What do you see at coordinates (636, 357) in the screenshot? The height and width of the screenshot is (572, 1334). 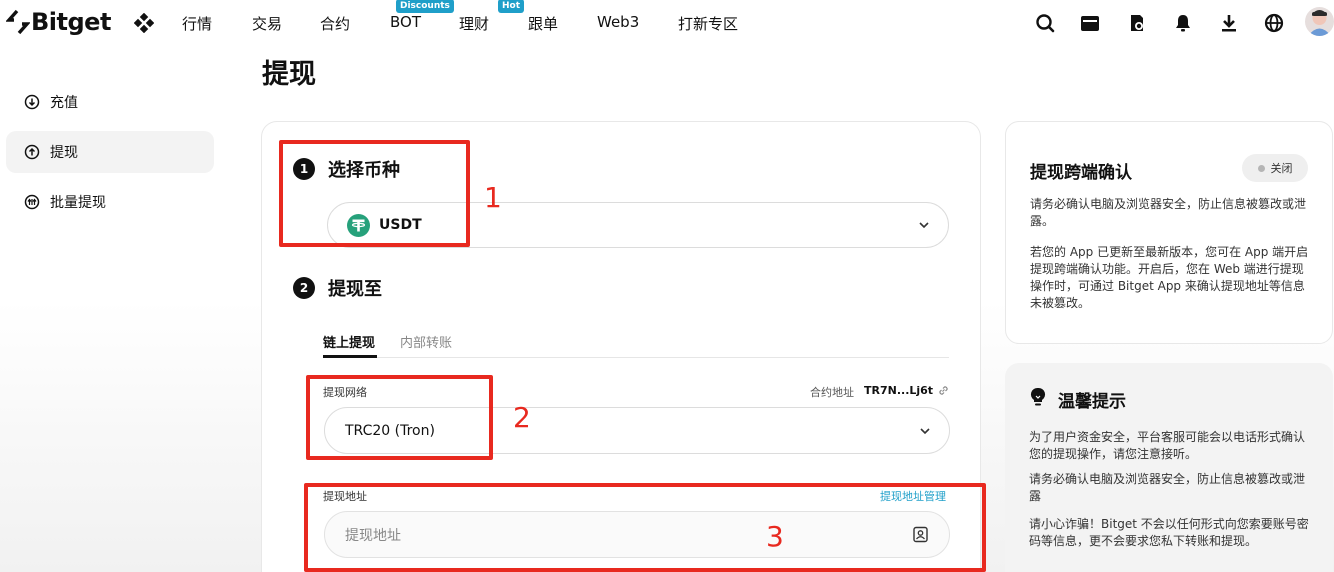 I see `tabs-divider` at bounding box center [636, 357].